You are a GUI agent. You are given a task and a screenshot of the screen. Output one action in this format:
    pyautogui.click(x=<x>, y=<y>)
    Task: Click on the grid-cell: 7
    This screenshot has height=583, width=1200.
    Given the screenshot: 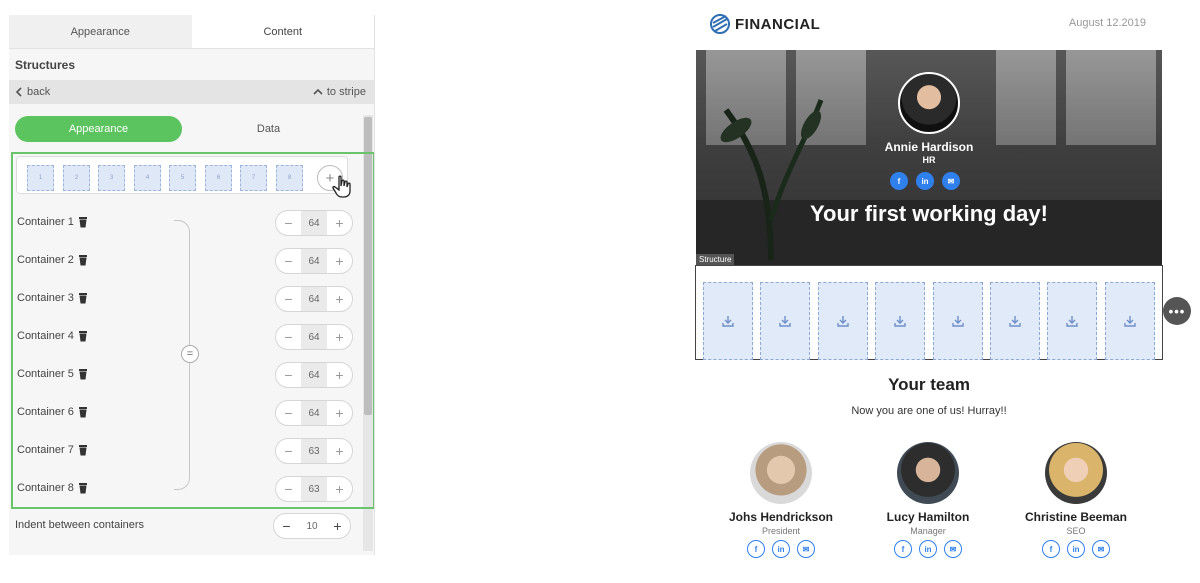 What is the action you would take?
    pyautogui.click(x=253, y=178)
    